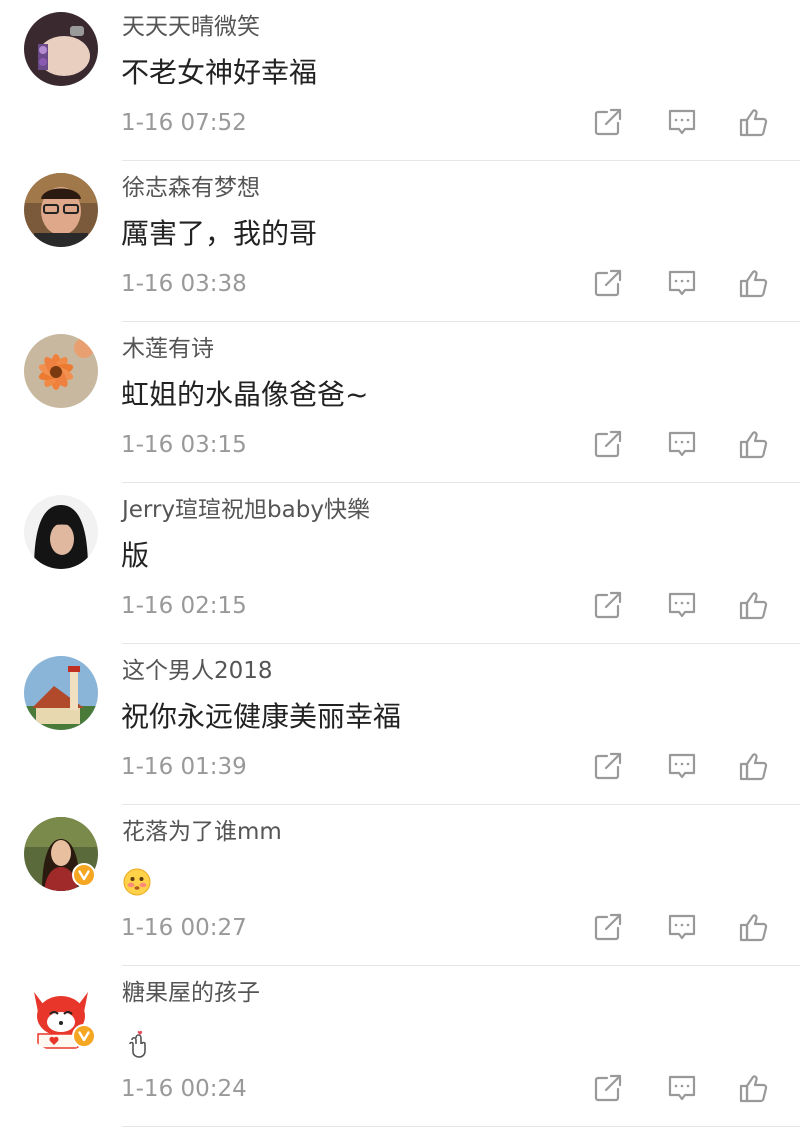 The image size is (800, 1129). I want to click on timestamp: 1-16 07:52, so click(184, 123).